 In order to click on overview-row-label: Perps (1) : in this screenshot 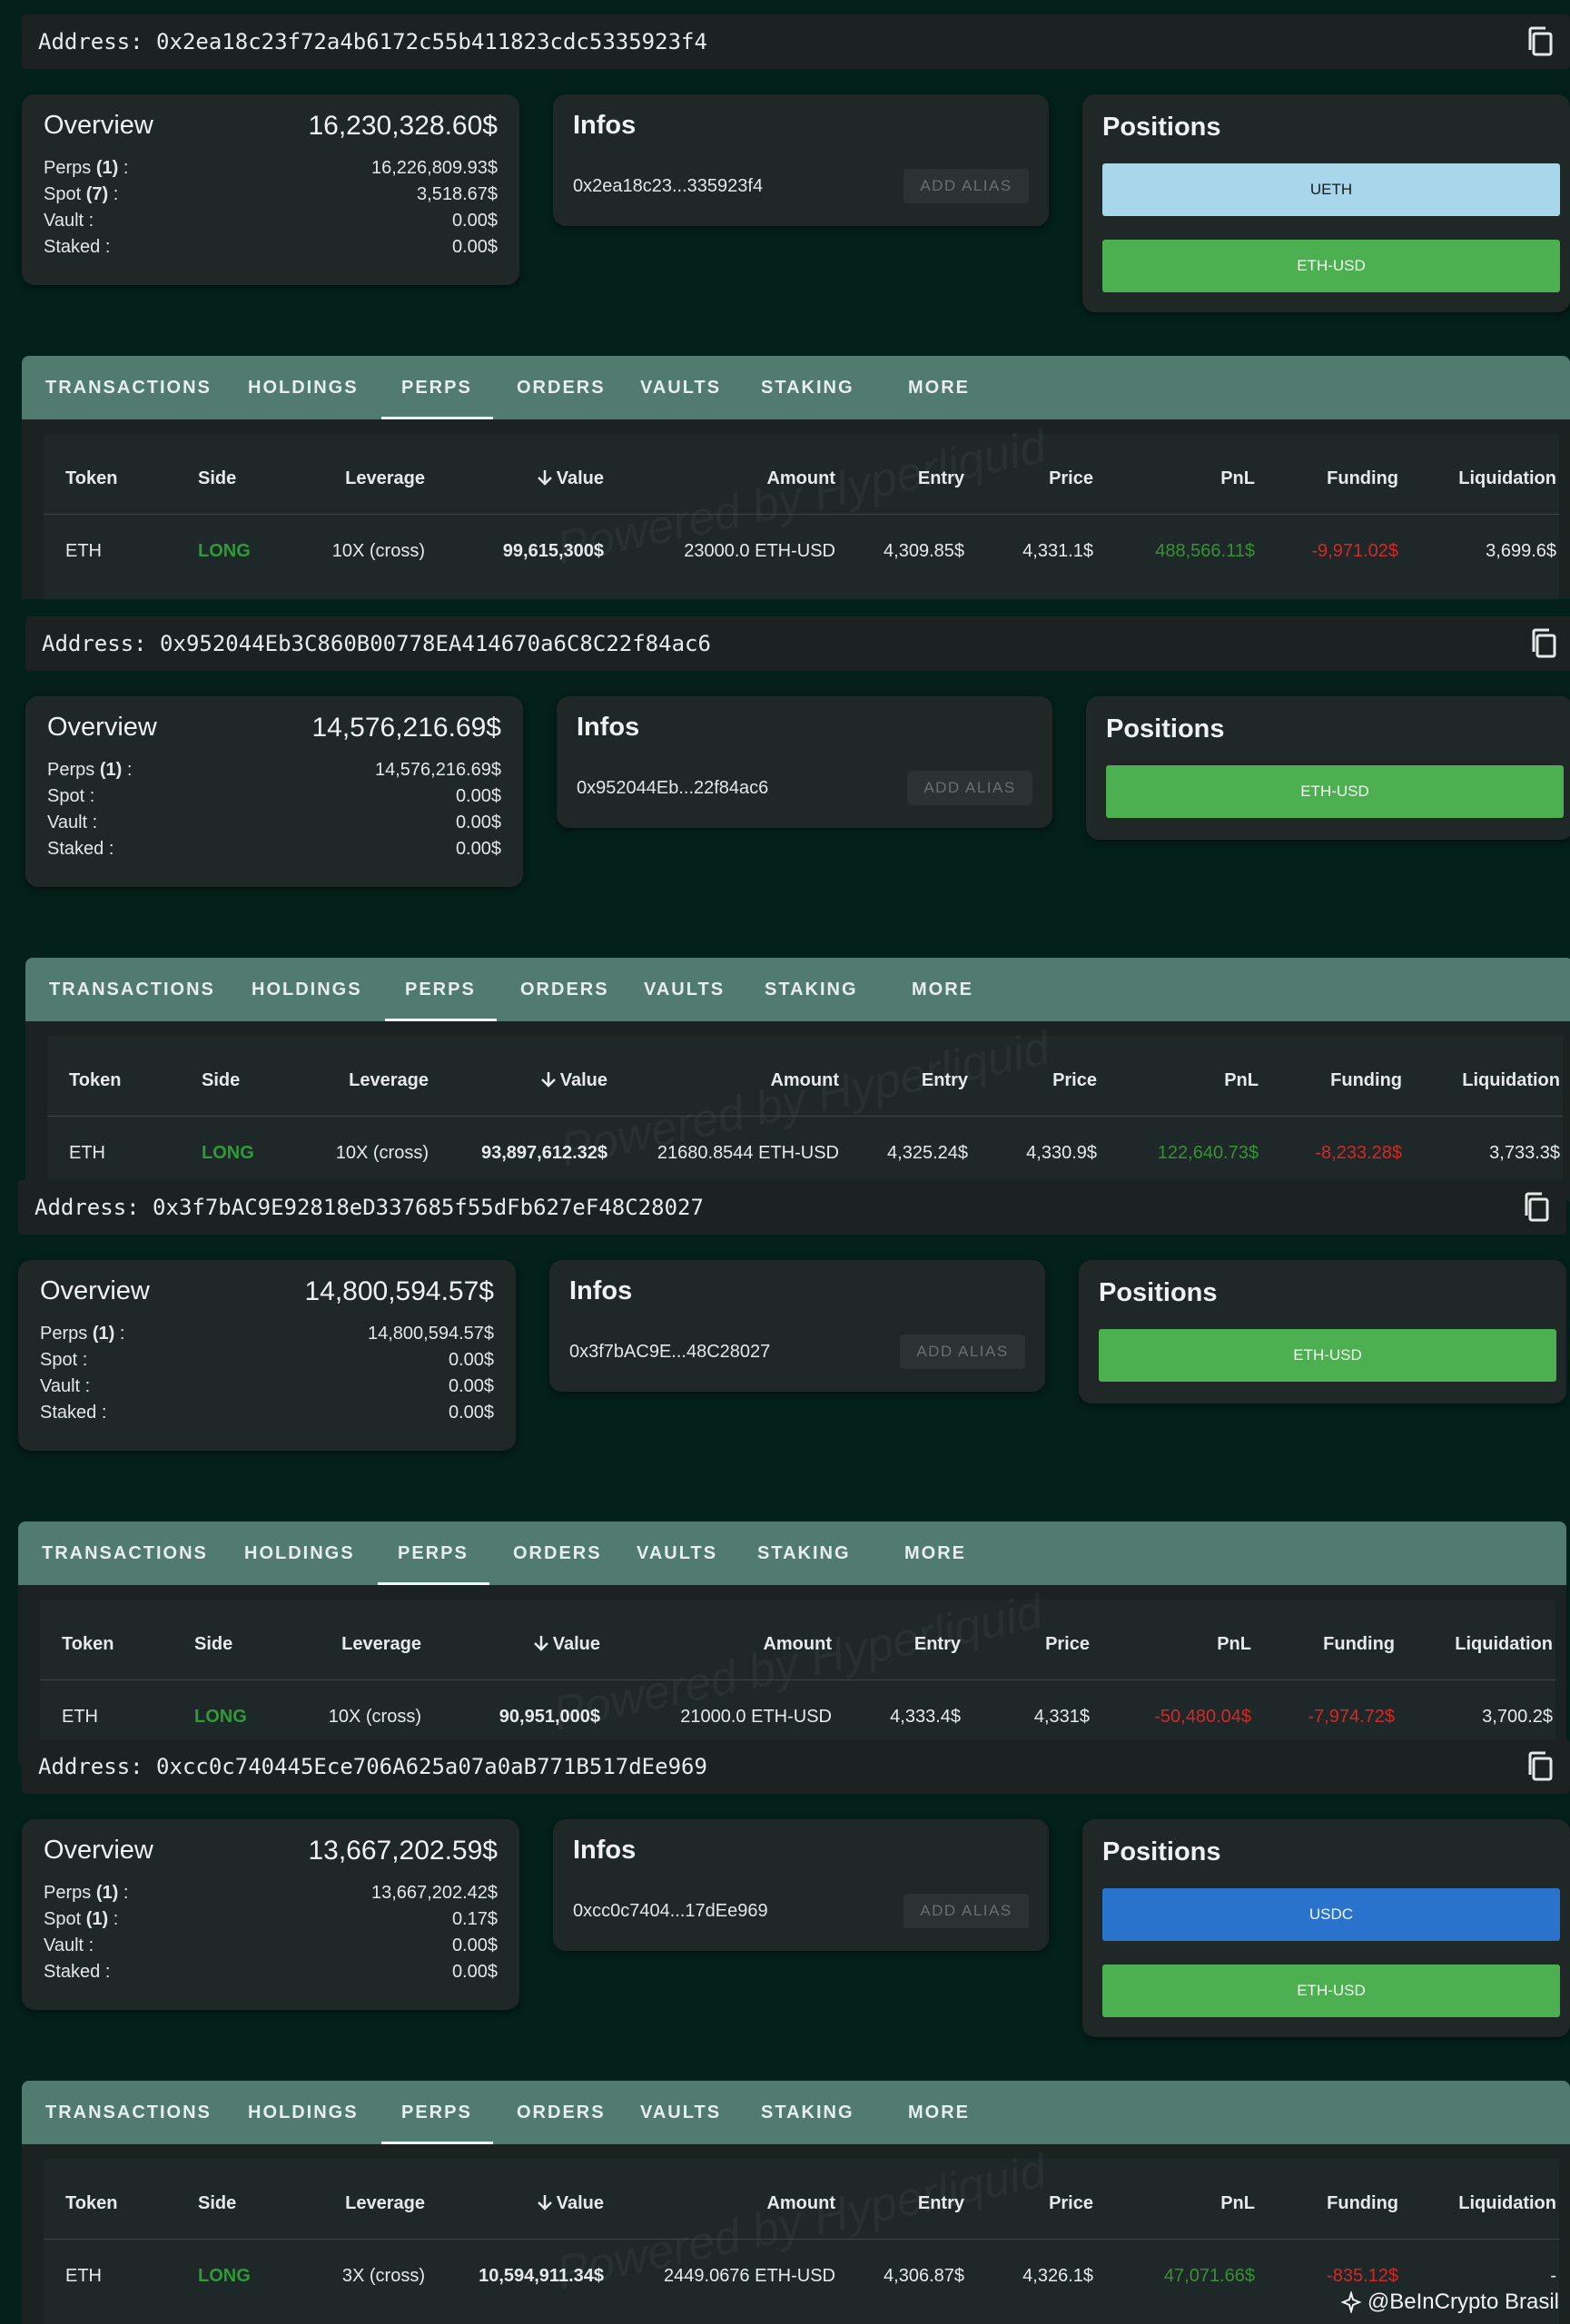, I will do `click(86, 168)`.